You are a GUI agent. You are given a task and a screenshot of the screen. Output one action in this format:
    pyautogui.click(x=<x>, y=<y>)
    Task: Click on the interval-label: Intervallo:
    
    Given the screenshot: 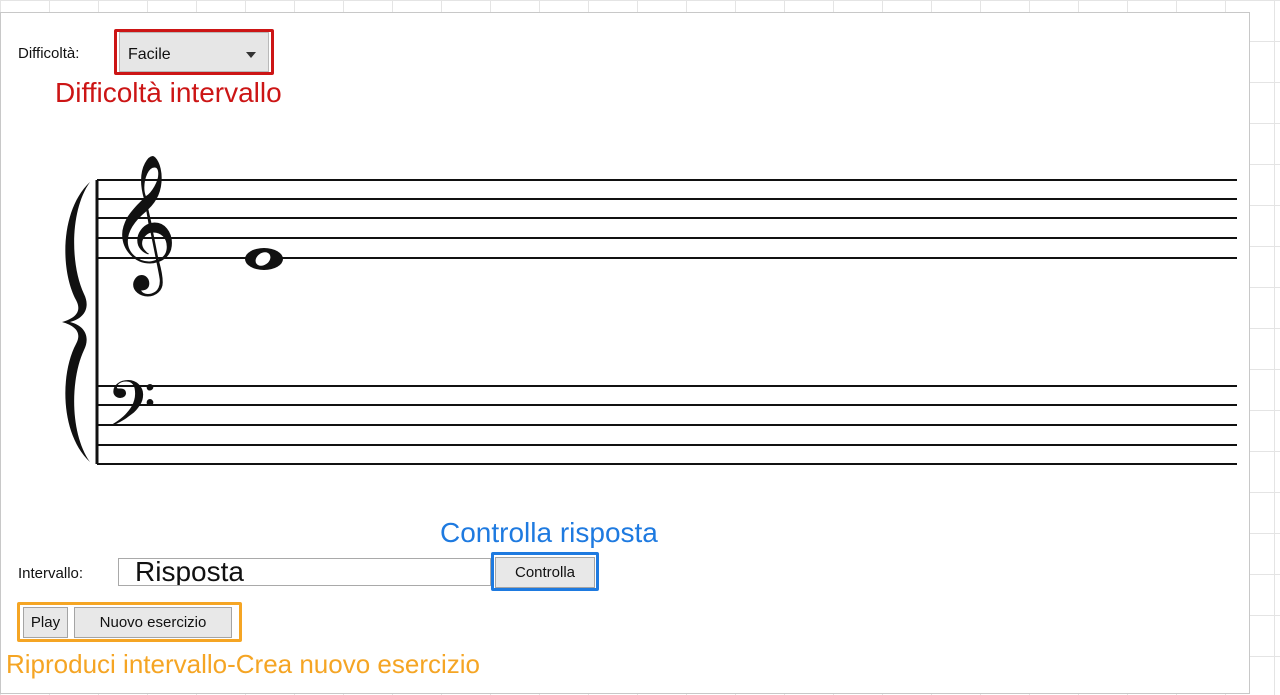 What is the action you would take?
    pyautogui.click(x=51, y=573)
    